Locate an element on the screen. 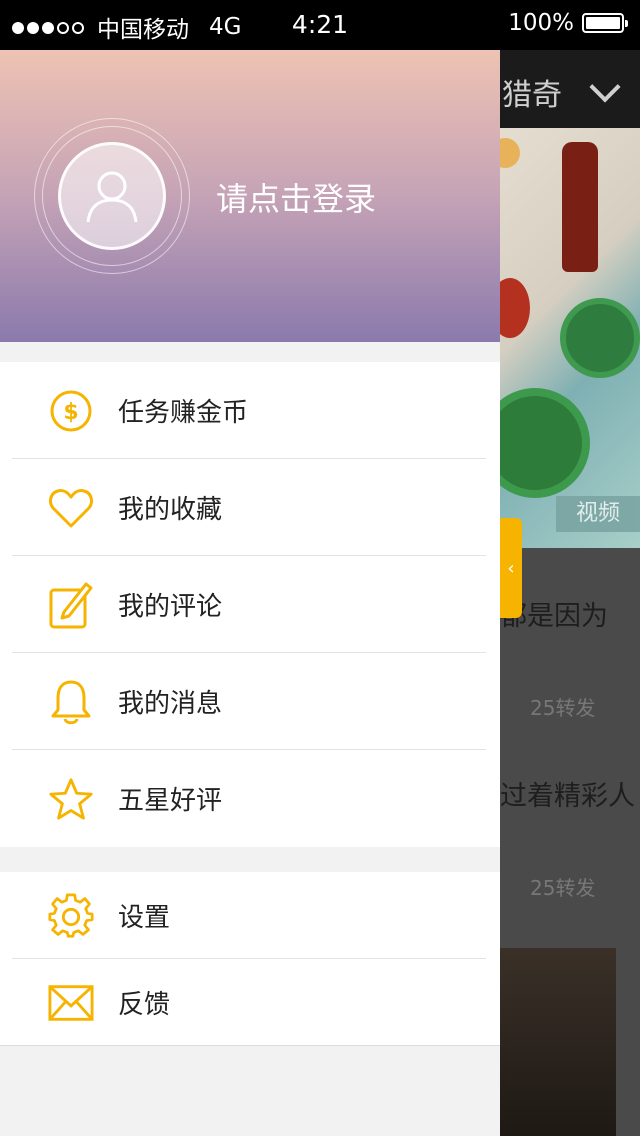 This screenshot has width=640, height=1136. edit-icon is located at coordinates (71, 605).